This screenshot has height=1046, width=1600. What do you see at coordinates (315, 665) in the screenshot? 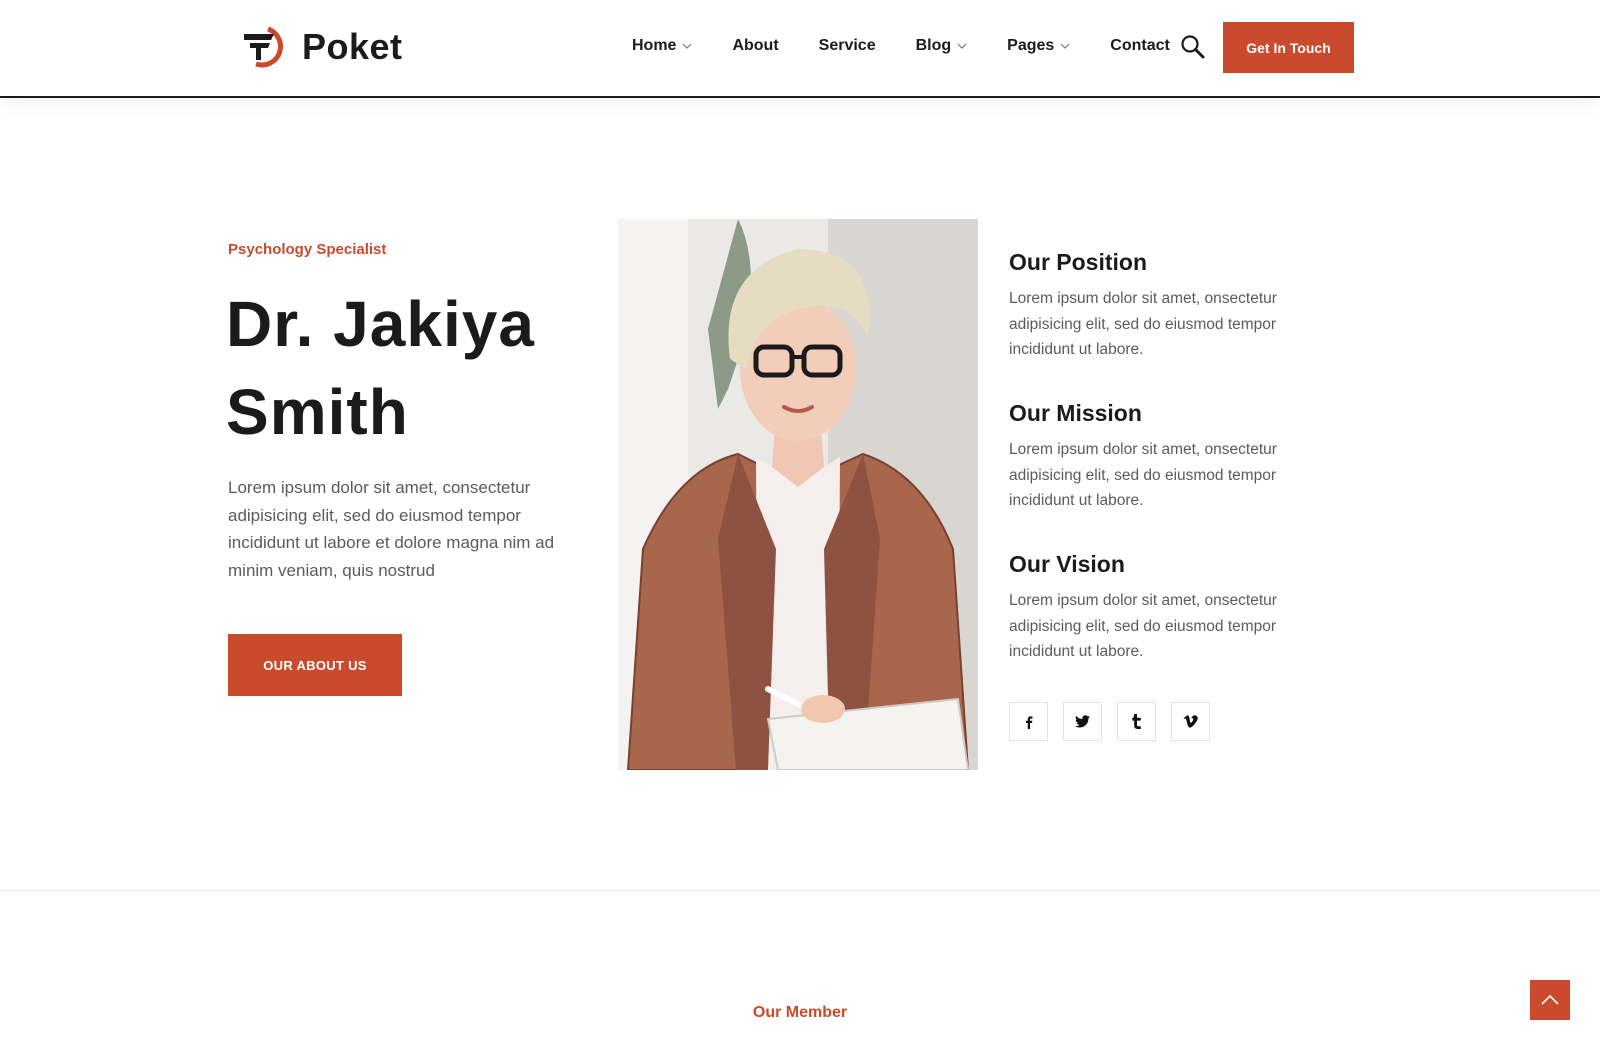
I see `our-about-us-button: OUR ABOUT US` at bounding box center [315, 665].